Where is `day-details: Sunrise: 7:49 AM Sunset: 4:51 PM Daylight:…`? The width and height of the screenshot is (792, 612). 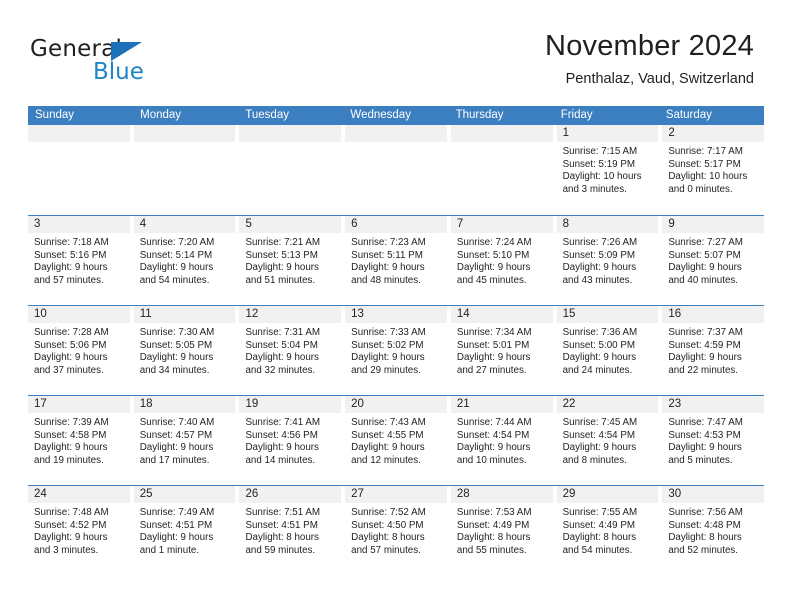 day-details: Sunrise: 7:49 AM Sunset: 4:51 PM Daylight:… is located at coordinates (185, 530).